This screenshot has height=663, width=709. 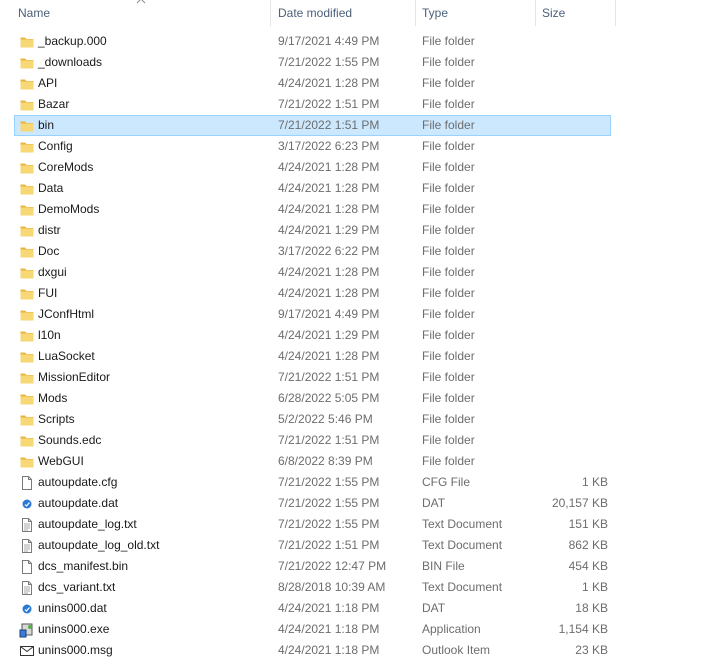 I want to click on file-row: Bazar 7/21/2022 1:51 PM File folder, so click(x=312, y=104).